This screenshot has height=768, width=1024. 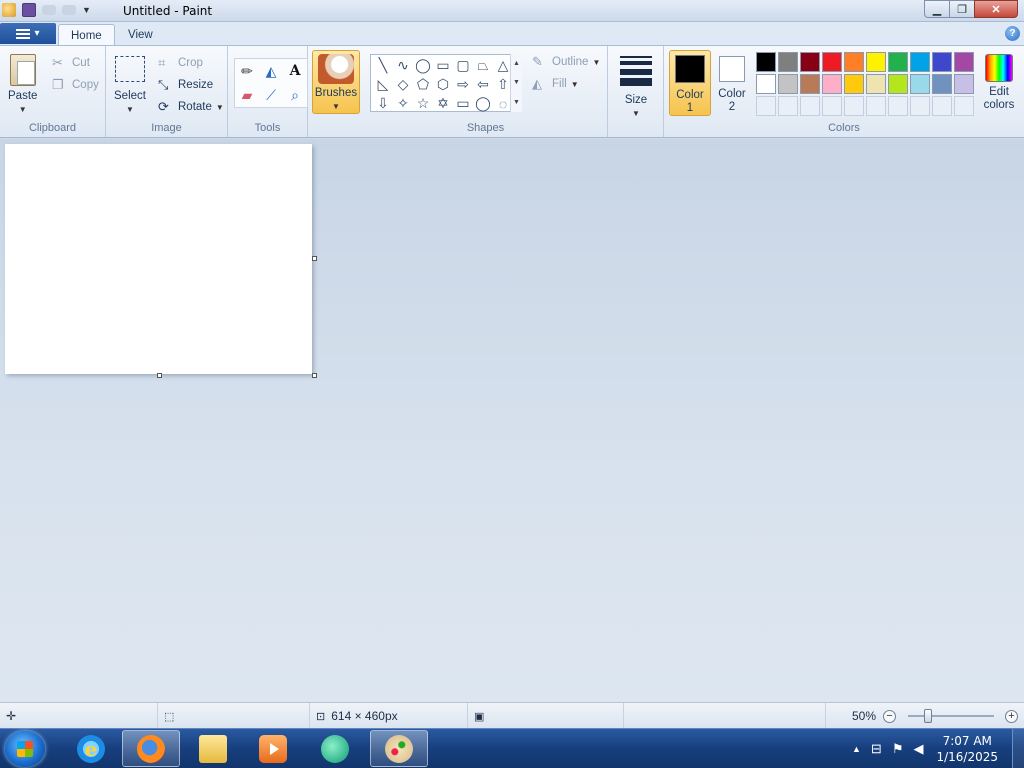 I want to click on zoom-slider-thumb, so click(x=928, y=716).